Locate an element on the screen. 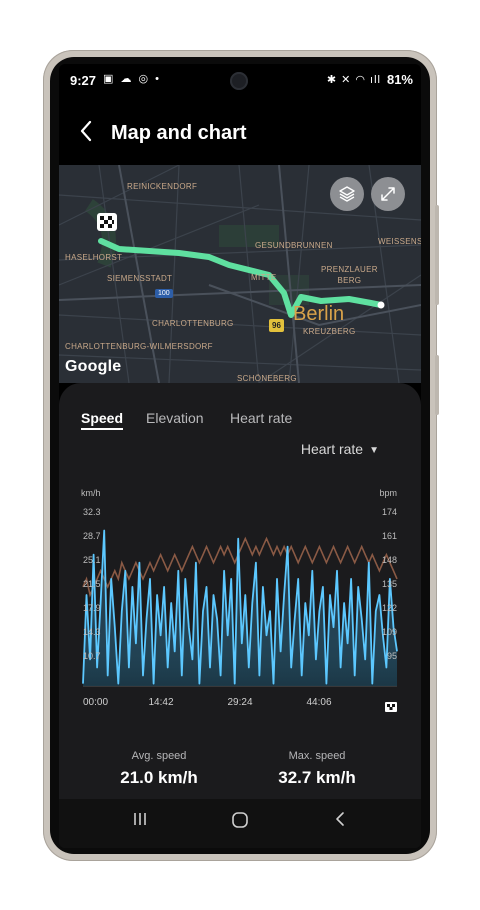  app-header: Map and chart is located at coordinates (240, 133).